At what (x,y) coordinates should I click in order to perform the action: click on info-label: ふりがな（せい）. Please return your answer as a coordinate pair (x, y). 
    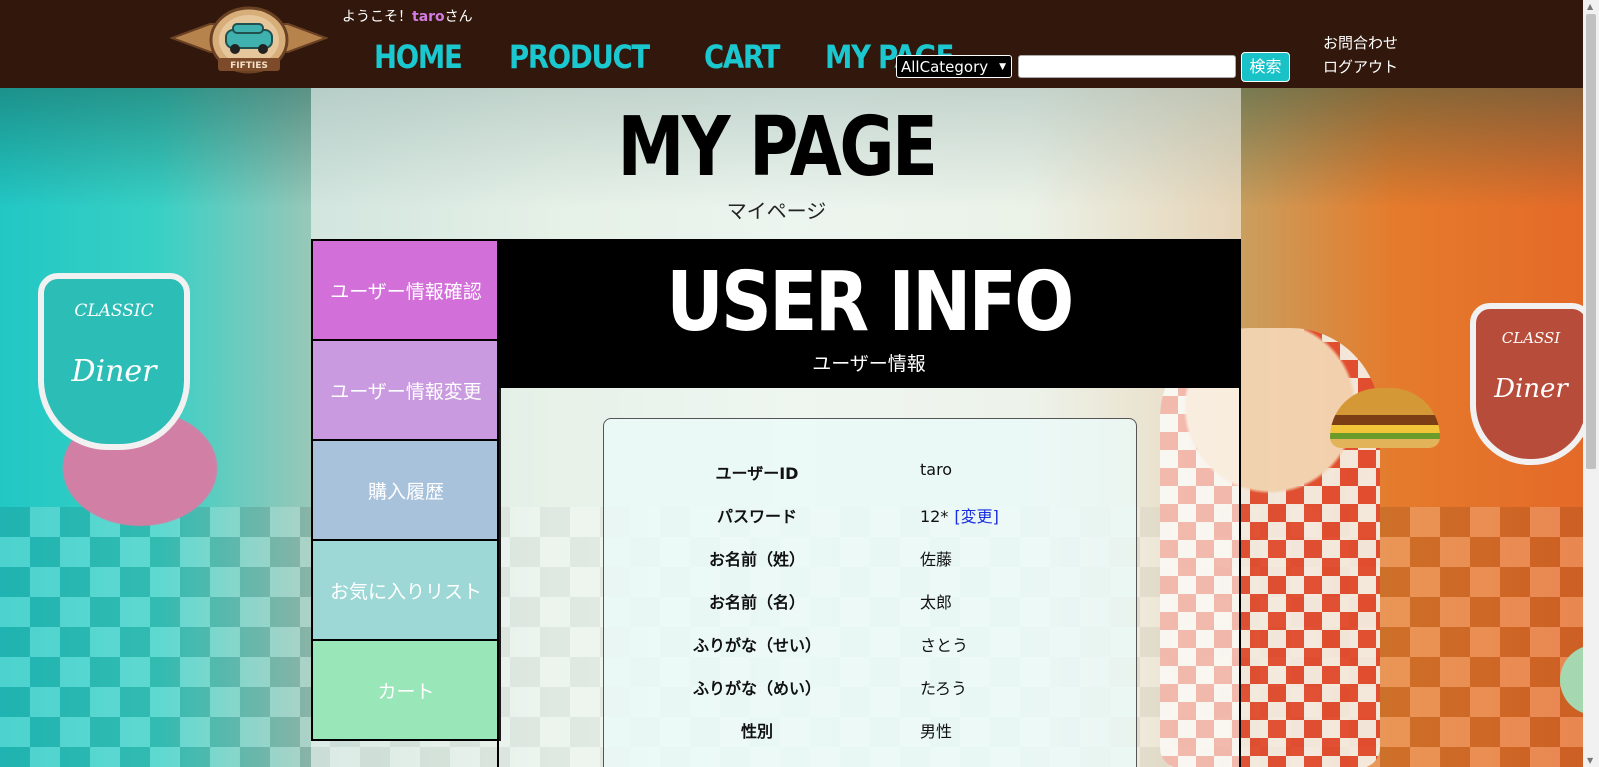
    Looking at the image, I should click on (756, 645).